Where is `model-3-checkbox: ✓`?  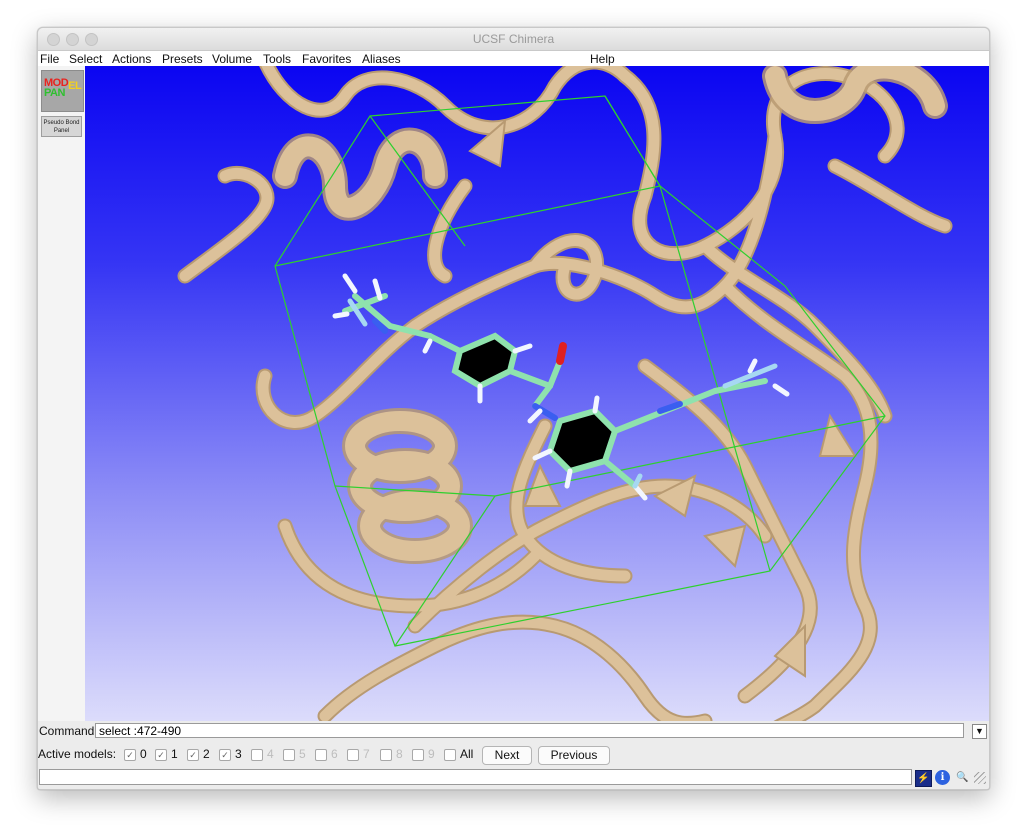 model-3-checkbox: ✓ is located at coordinates (225, 755).